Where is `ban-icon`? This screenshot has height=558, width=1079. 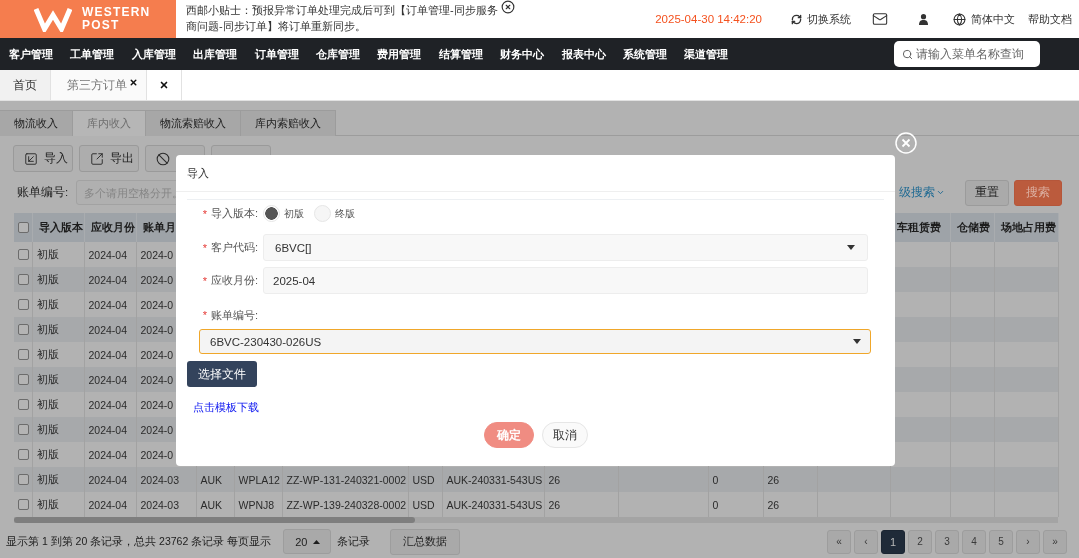 ban-icon is located at coordinates (163, 158).